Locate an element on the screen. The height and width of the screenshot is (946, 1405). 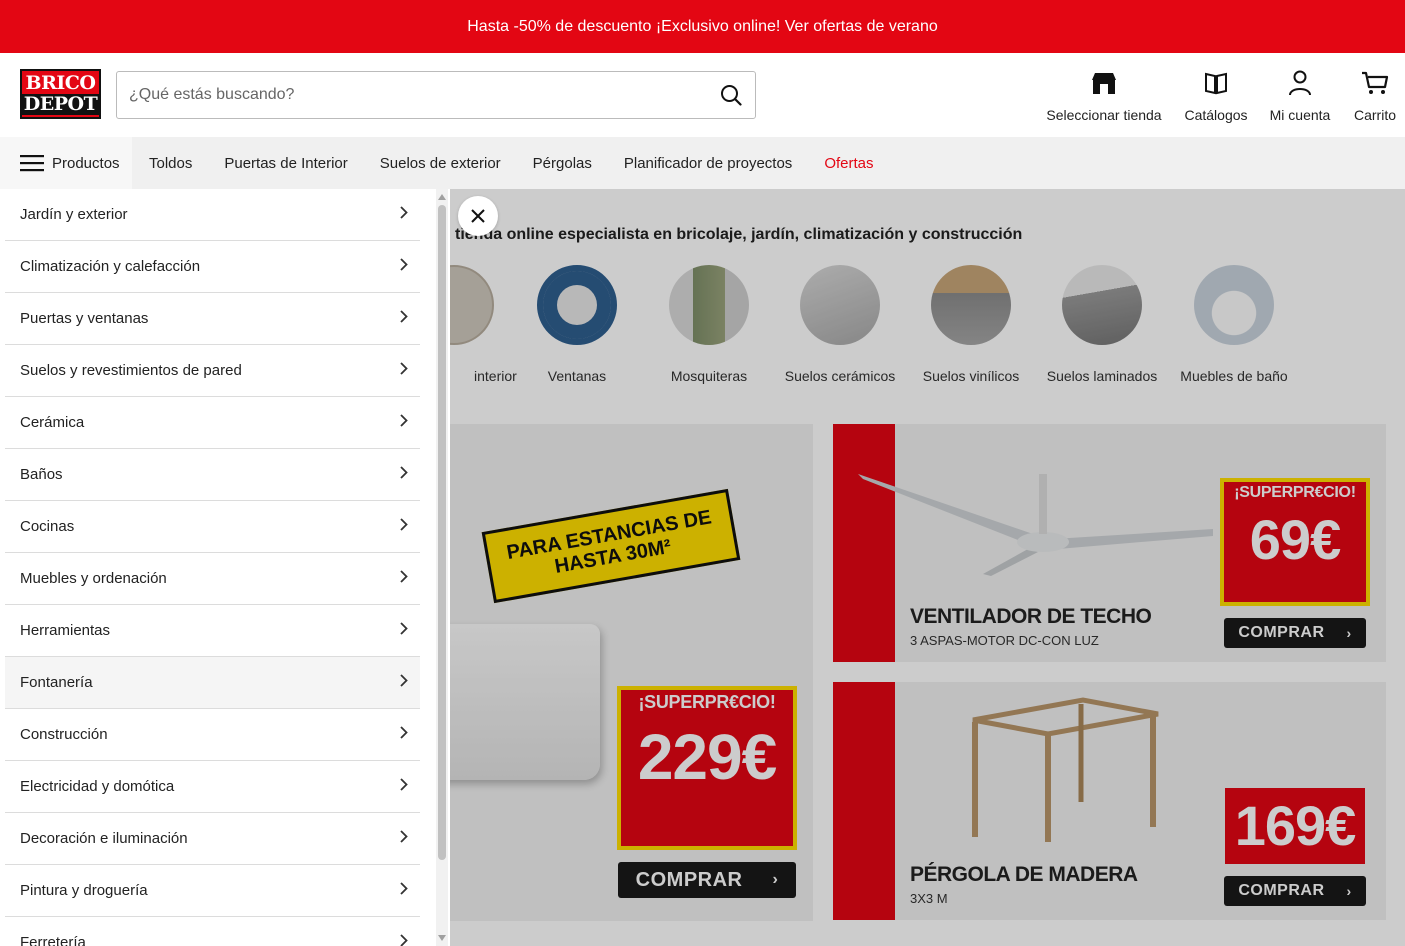
close-menu-button is located at coordinates (478, 216).